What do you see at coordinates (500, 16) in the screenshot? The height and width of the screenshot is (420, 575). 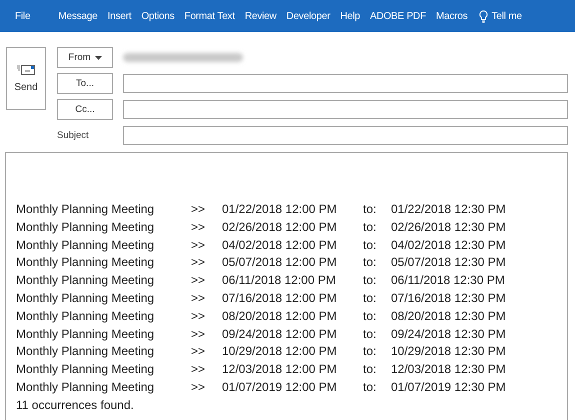 I see `tell-me-button: Tell me` at bounding box center [500, 16].